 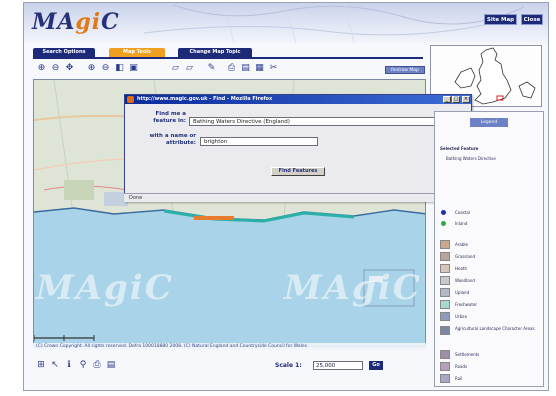 What do you see at coordinates (462, 292) in the screenshot?
I see `legend-item-label: Upland` at bounding box center [462, 292].